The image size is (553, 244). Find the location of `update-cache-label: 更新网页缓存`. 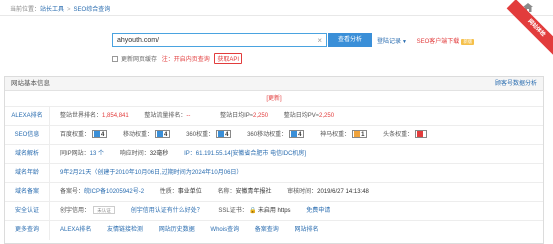

update-cache-label: 更新网页缓存 is located at coordinates (139, 60).